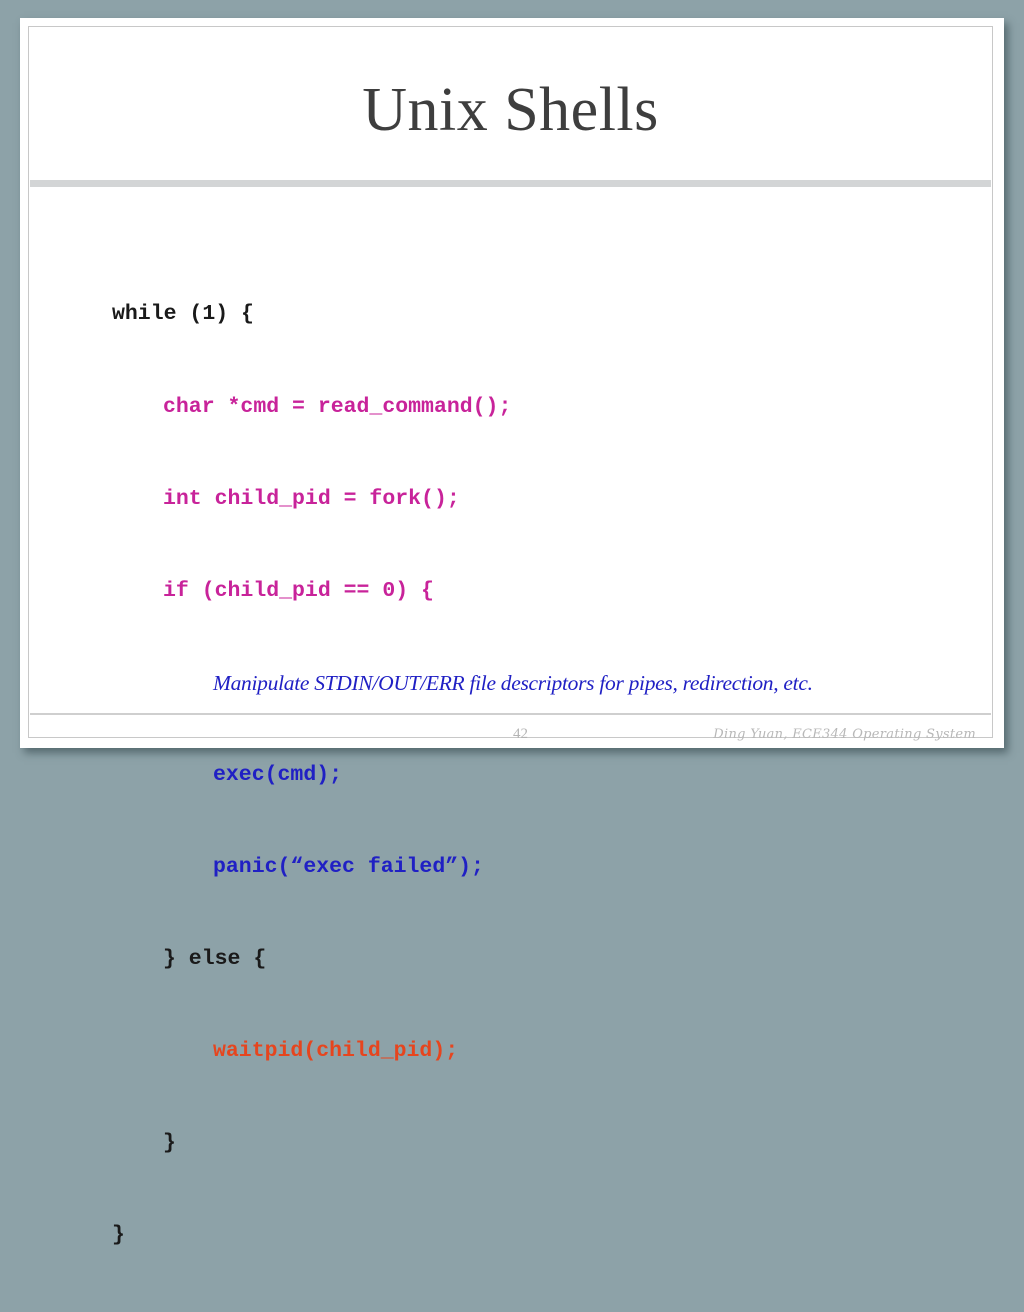  What do you see at coordinates (510, 110) in the screenshot?
I see `slide-title: Unix Shells` at bounding box center [510, 110].